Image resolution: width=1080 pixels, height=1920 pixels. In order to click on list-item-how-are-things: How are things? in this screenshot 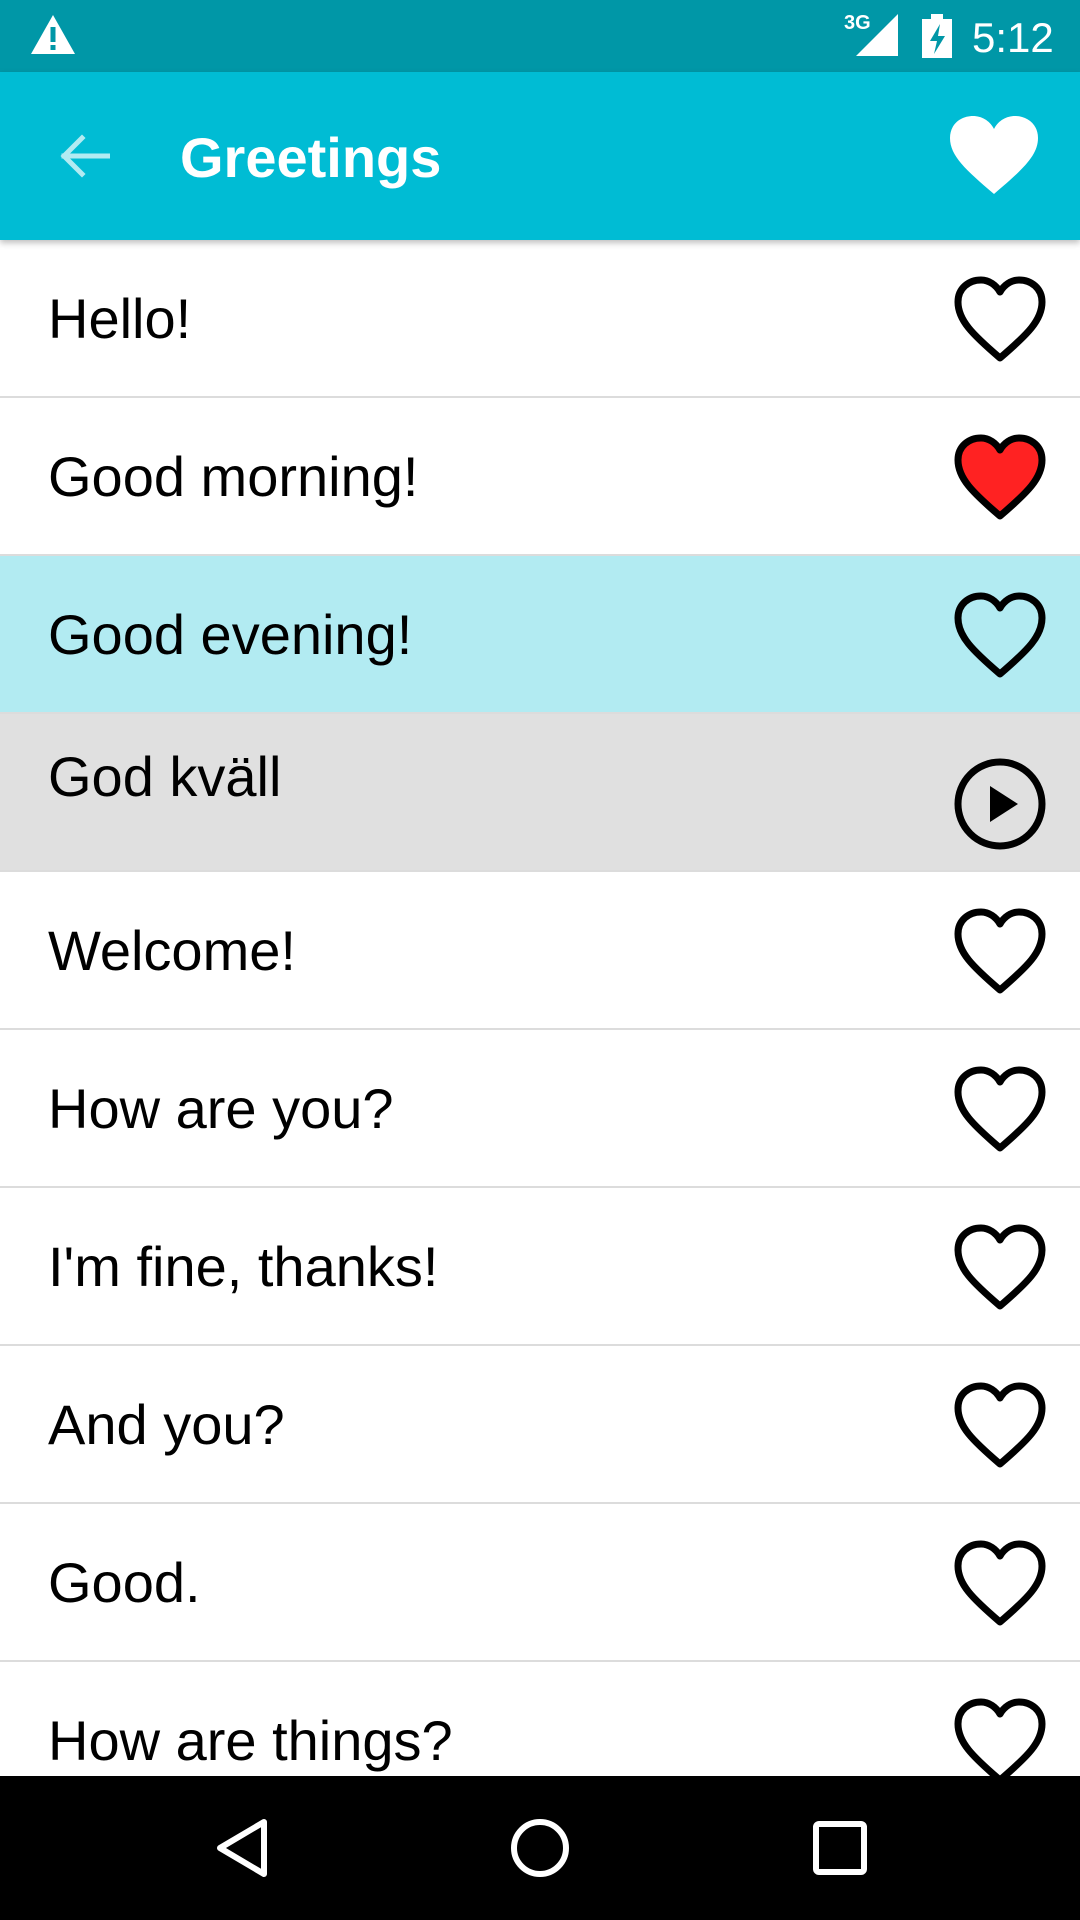, I will do `click(540, 1719)`.